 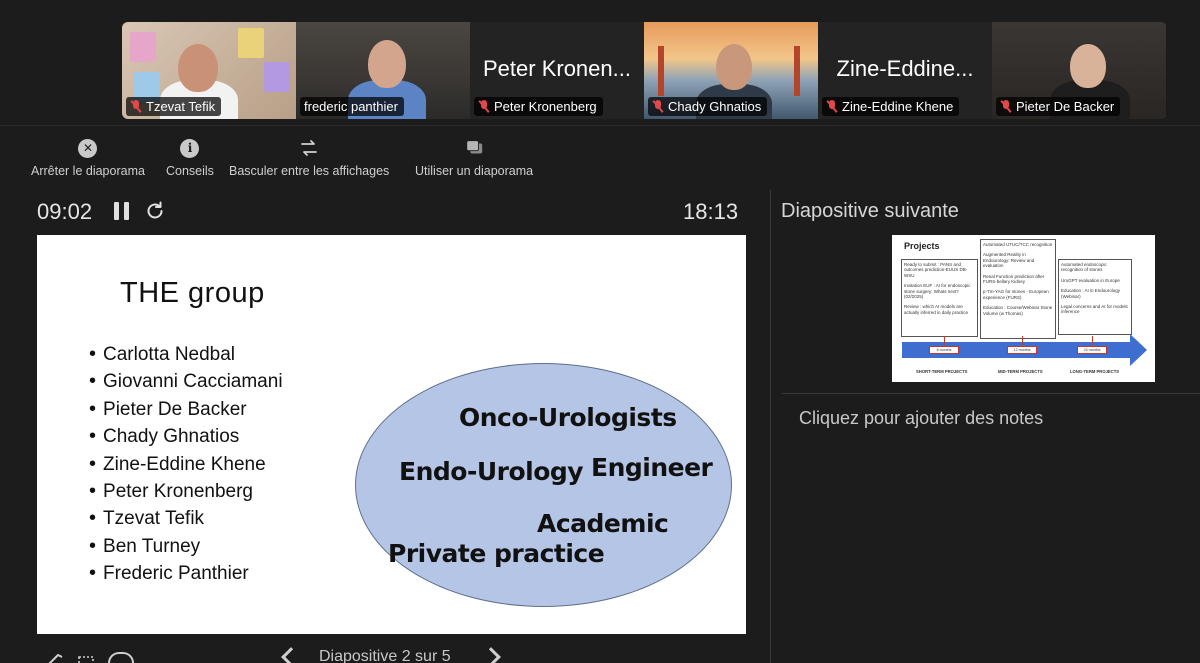 I want to click on pause-icon, so click(x=122, y=211).